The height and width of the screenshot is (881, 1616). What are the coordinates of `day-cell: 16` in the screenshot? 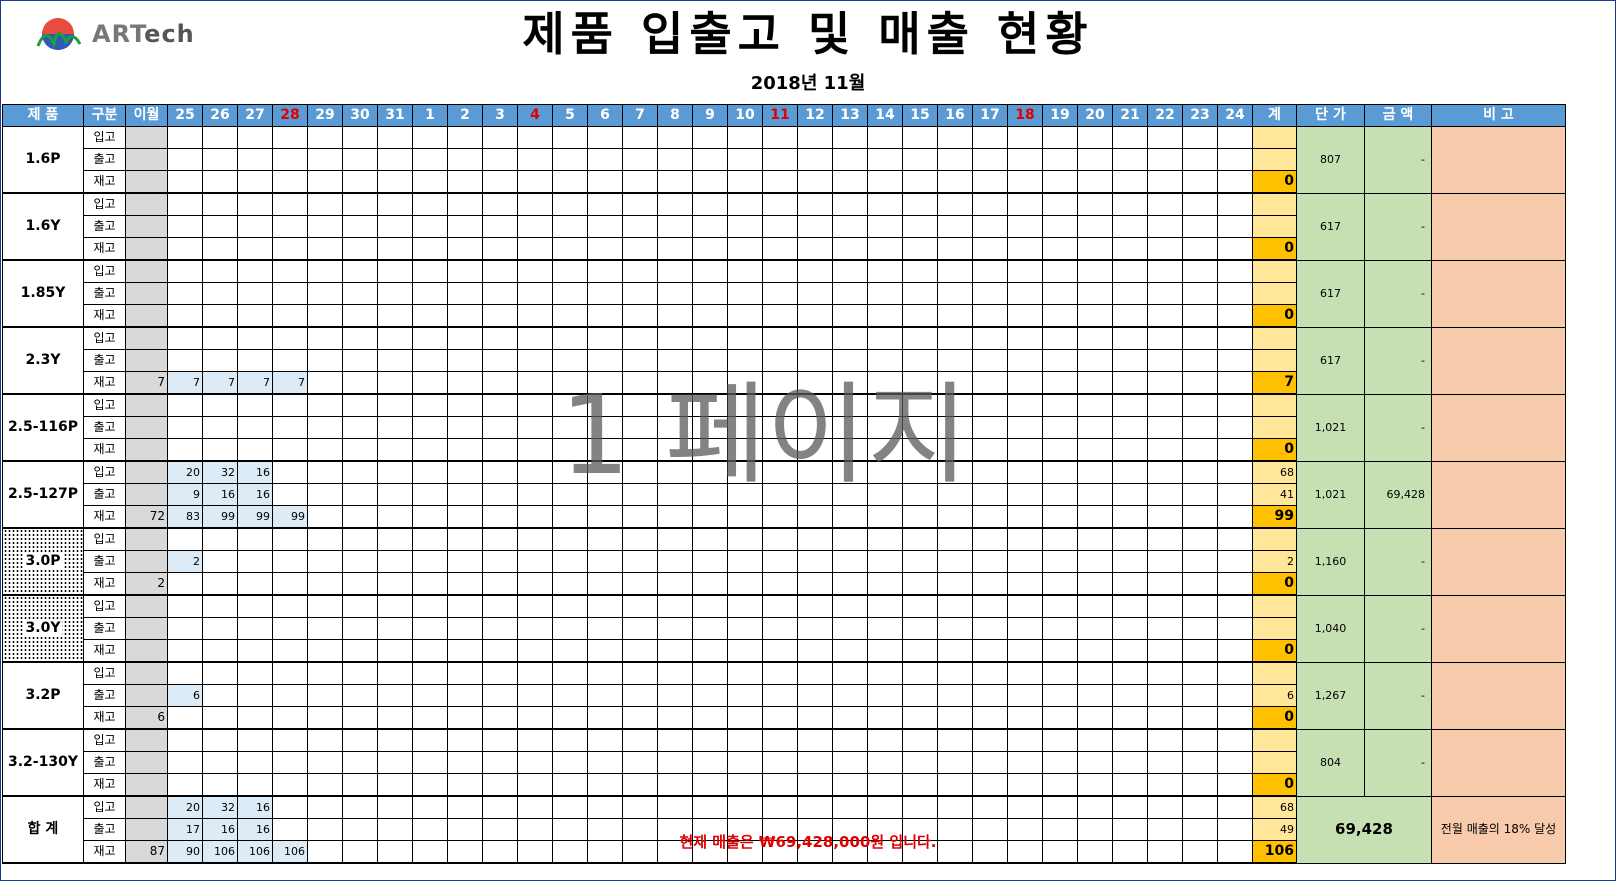 It's located at (220, 494).